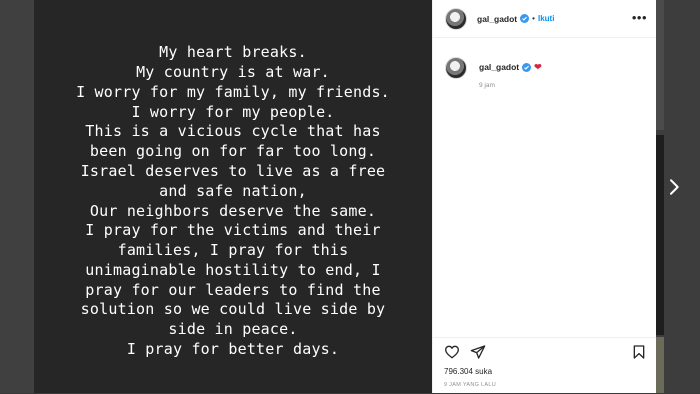  Describe the element at coordinates (233, 52) in the screenshot. I see `story-line: My heart breaks.` at that location.